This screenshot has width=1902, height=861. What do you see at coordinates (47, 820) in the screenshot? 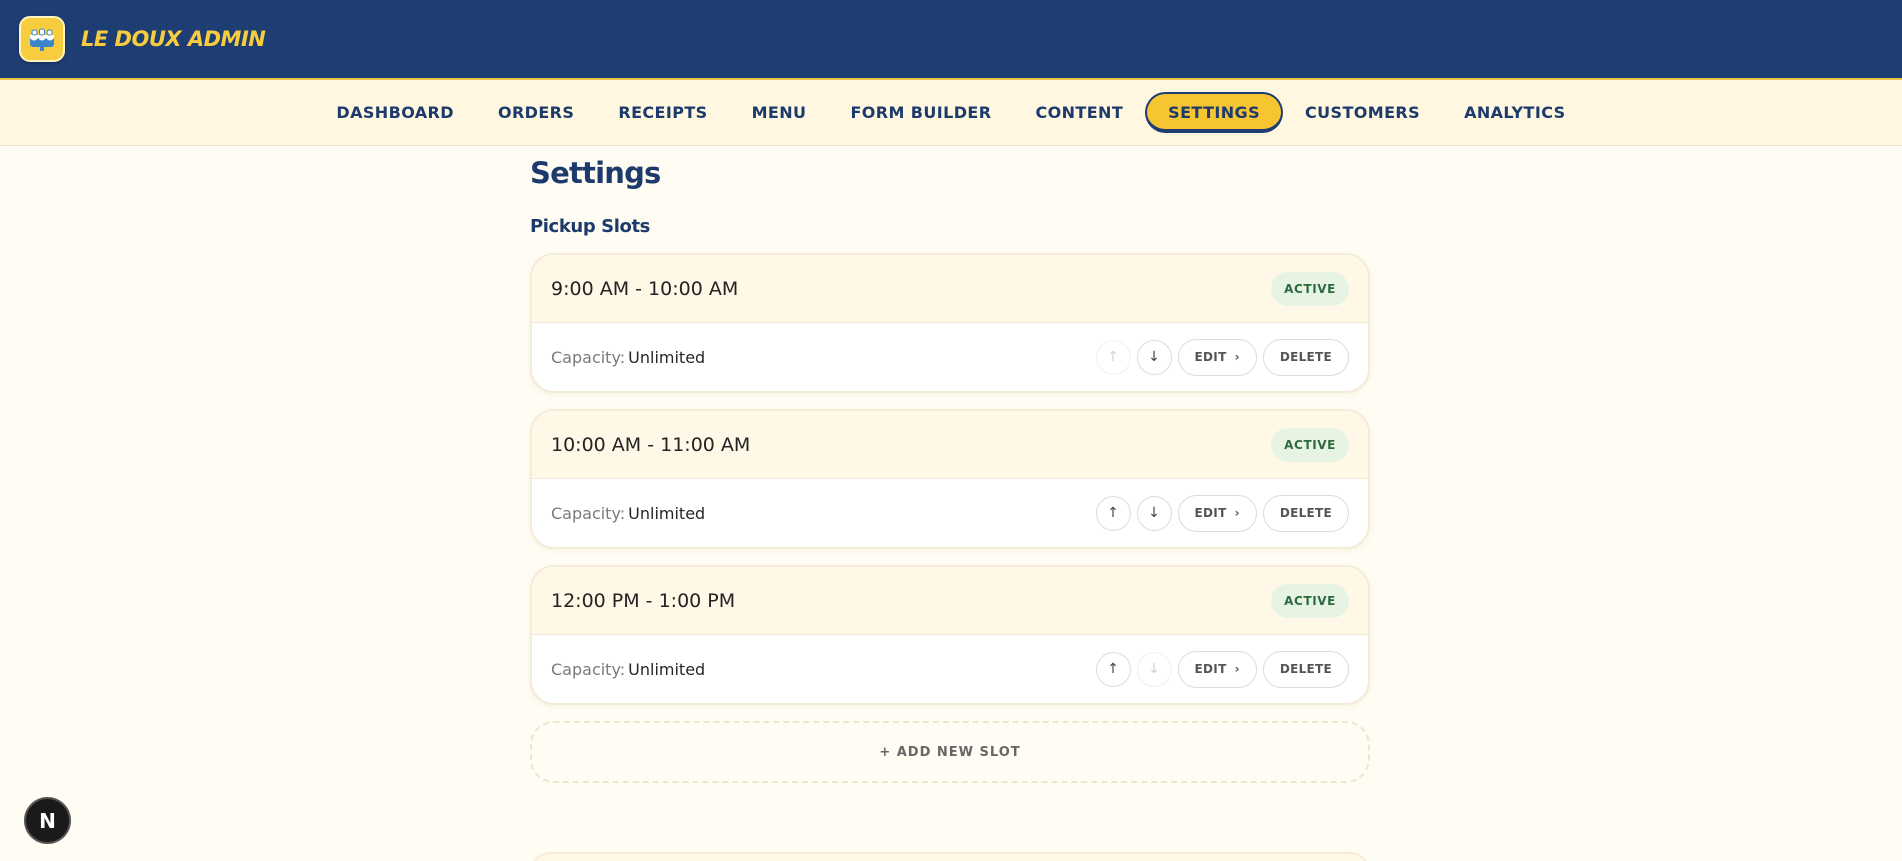
I see `nextjs-icon: N` at bounding box center [47, 820].